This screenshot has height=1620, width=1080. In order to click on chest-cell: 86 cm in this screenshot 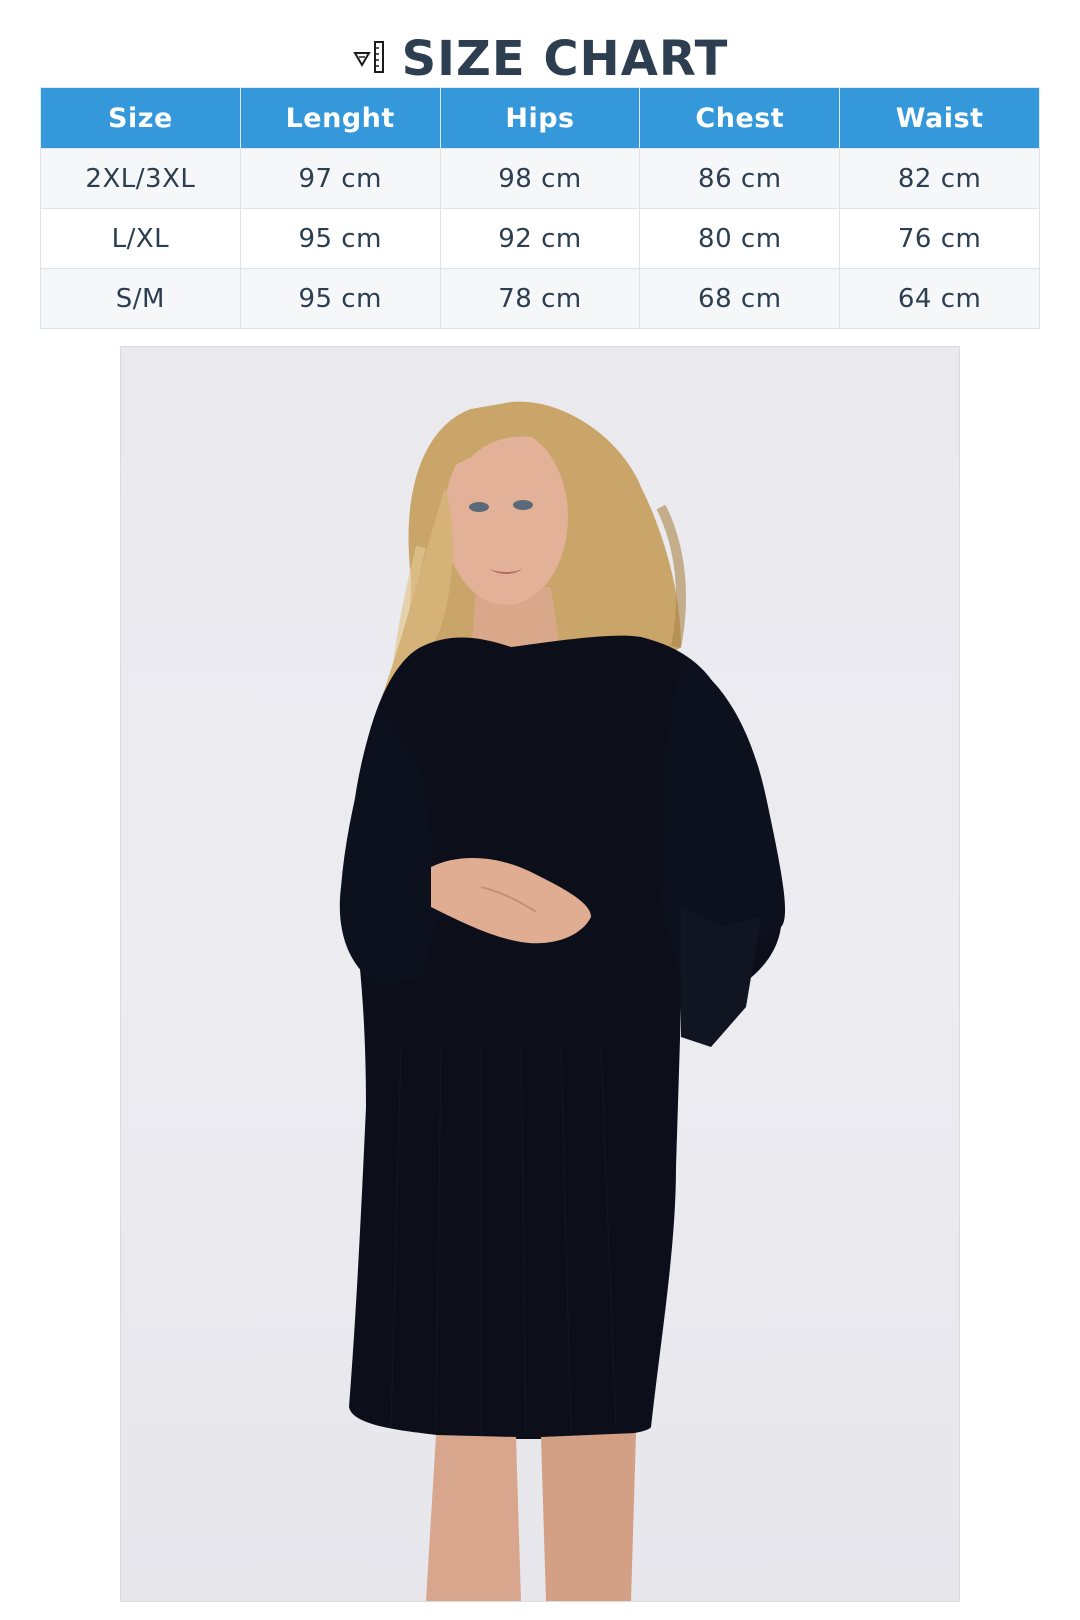, I will do `click(740, 178)`.